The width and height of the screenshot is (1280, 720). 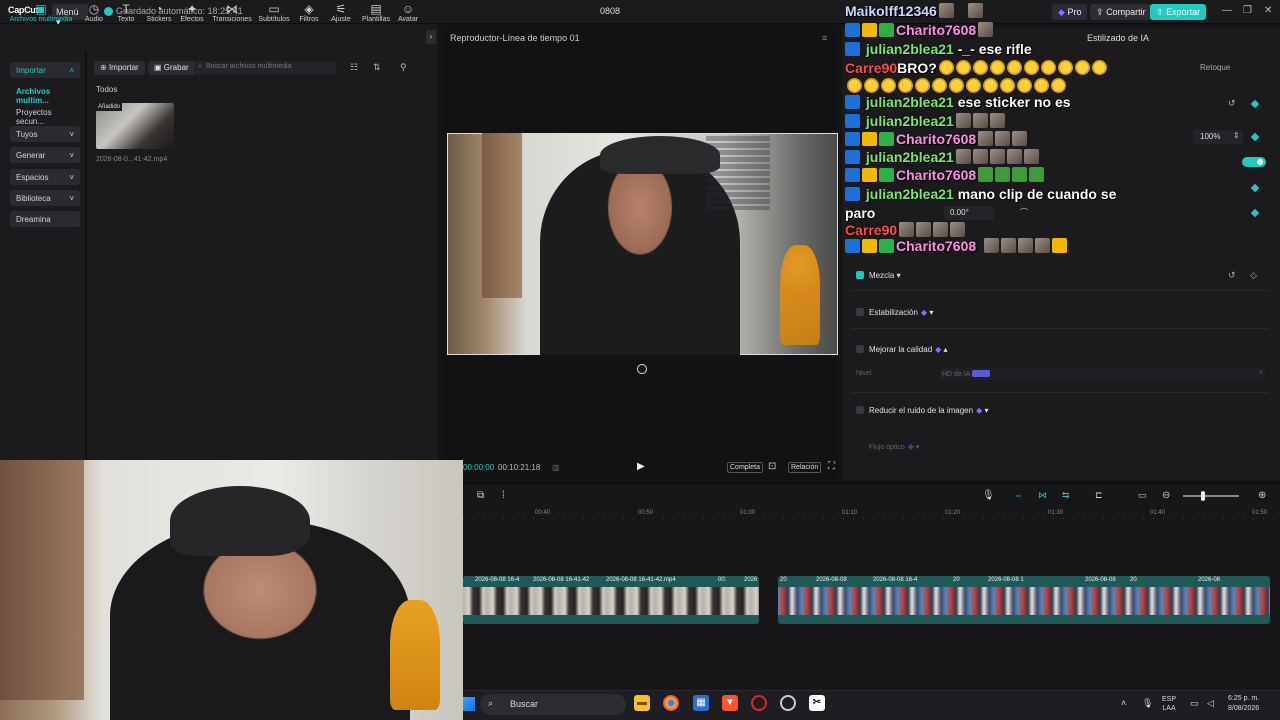 What do you see at coordinates (860, 410) in the screenshot?
I see `noise-checkbox` at bounding box center [860, 410].